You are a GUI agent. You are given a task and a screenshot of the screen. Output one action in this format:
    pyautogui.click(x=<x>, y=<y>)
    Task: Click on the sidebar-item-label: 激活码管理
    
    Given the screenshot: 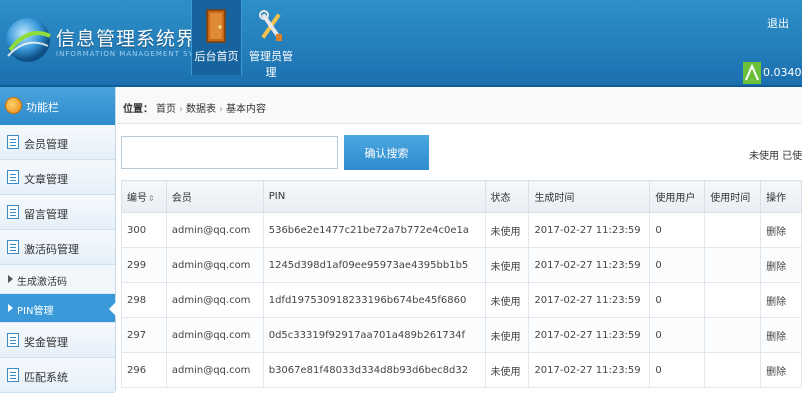 What is the action you would take?
    pyautogui.click(x=51, y=249)
    